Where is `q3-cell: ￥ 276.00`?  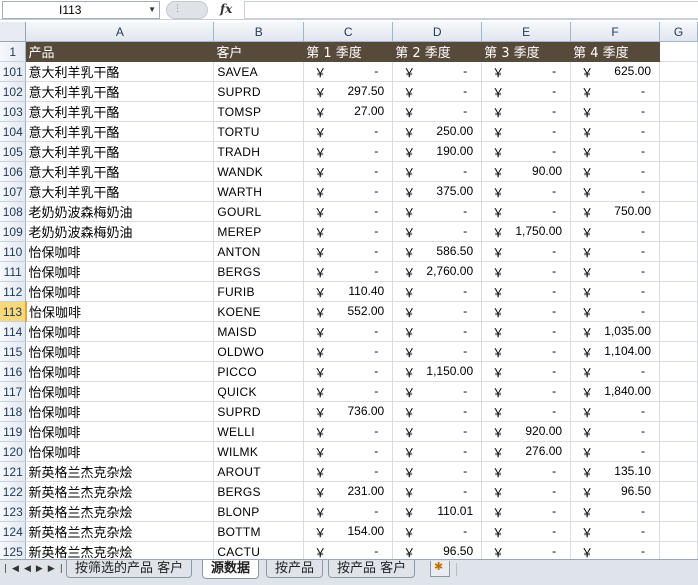
q3-cell: ￥ 276.00 is located at coordinates (526, 451).